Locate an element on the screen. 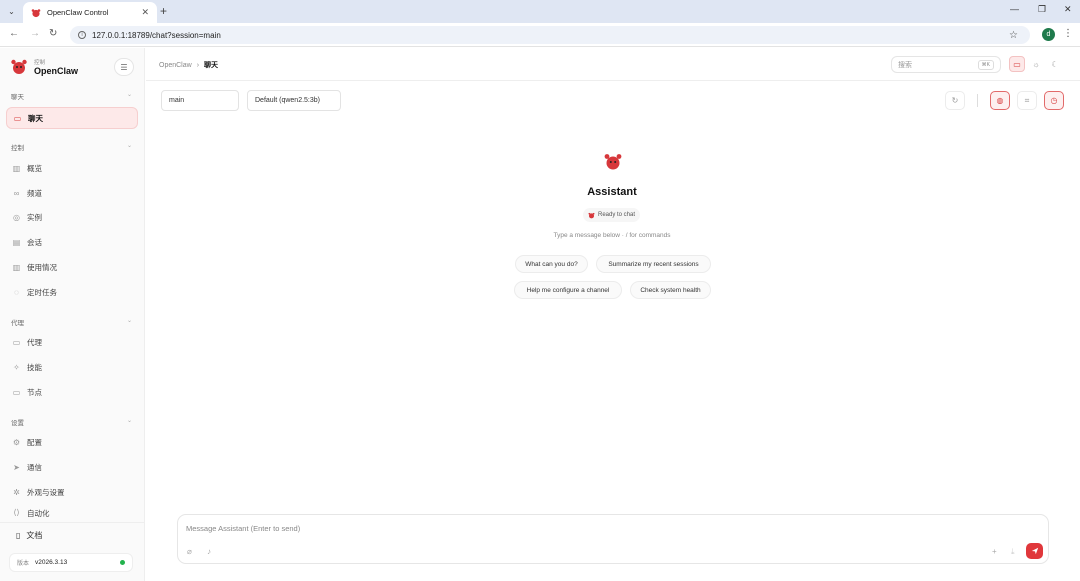  close-tab-icon: ✕ is located at coordinates (145, 12).